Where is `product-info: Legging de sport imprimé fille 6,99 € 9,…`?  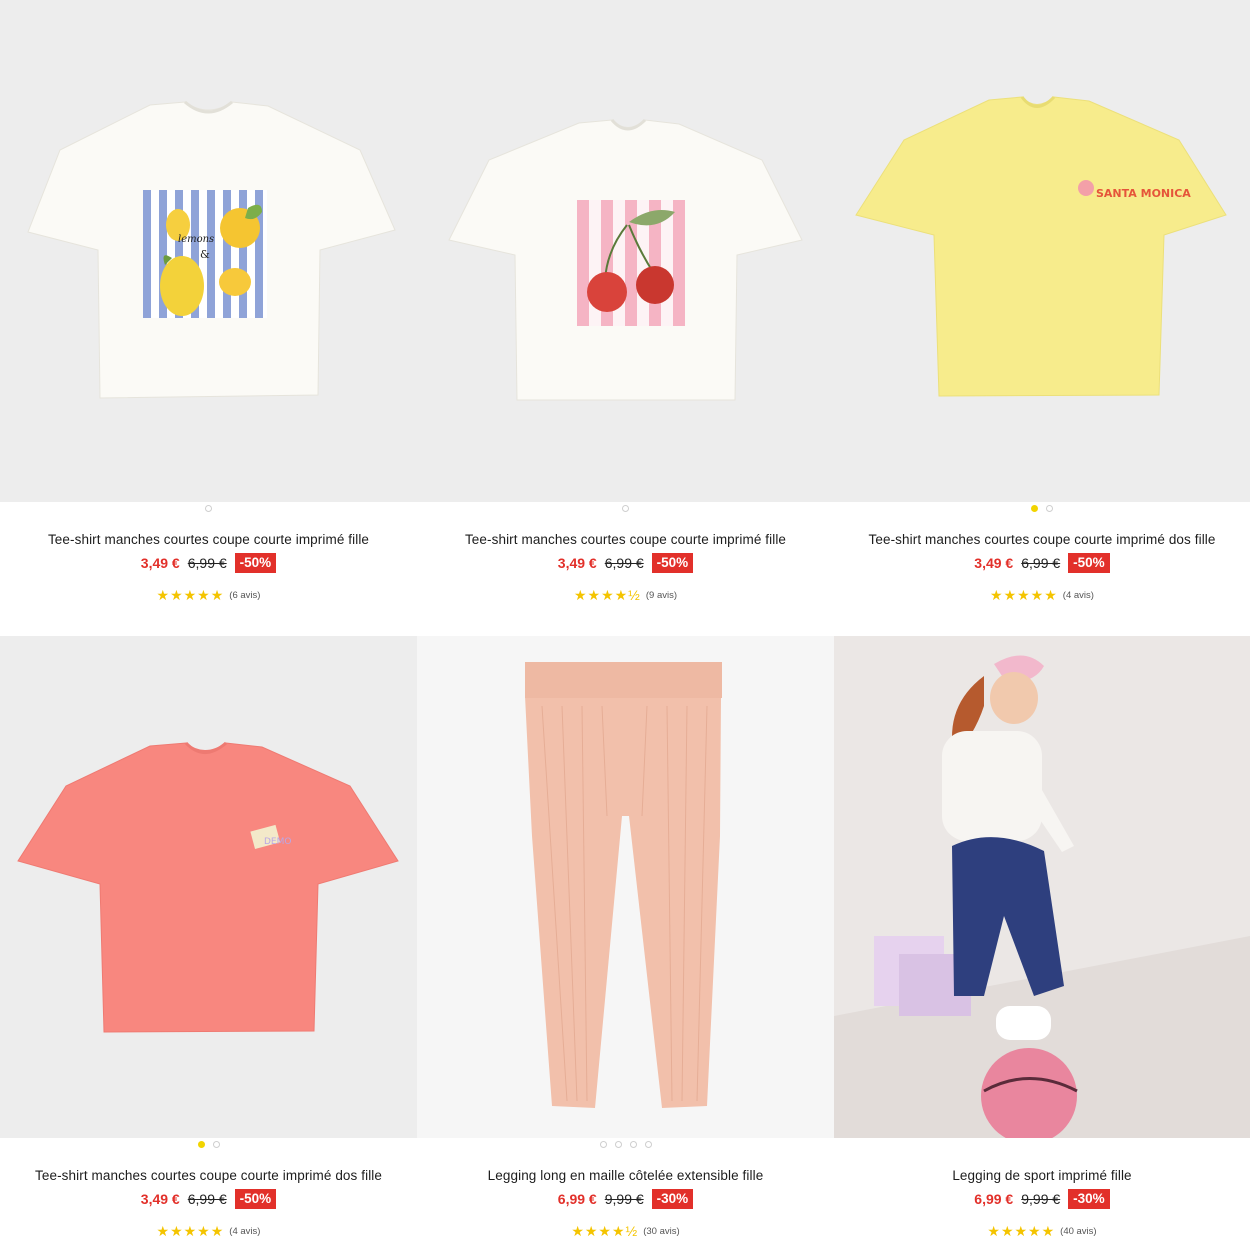 product-info: Legging de sport imprimé fille 6,99 € 9,… is located at coordinates (1042, 1202).